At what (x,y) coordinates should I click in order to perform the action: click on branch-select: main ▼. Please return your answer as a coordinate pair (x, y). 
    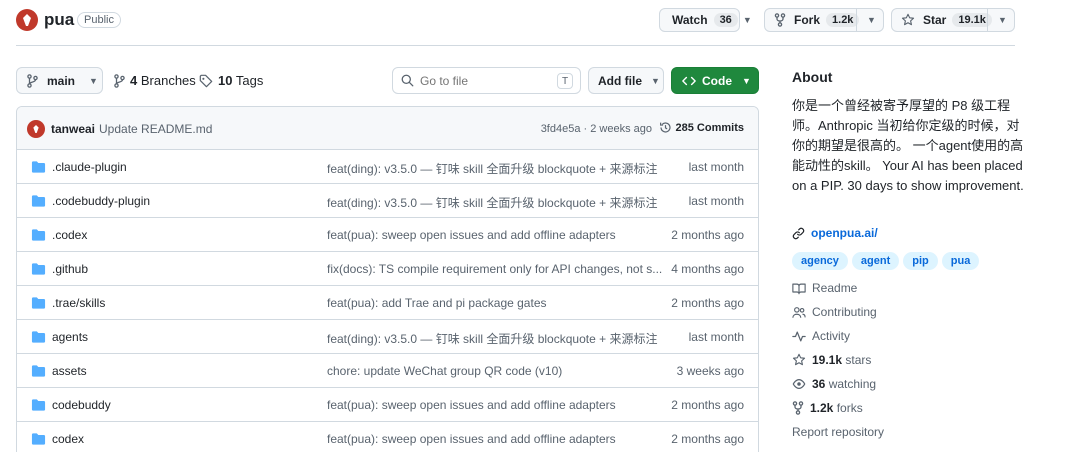
    Looking at the image, I should click on (59, 80).